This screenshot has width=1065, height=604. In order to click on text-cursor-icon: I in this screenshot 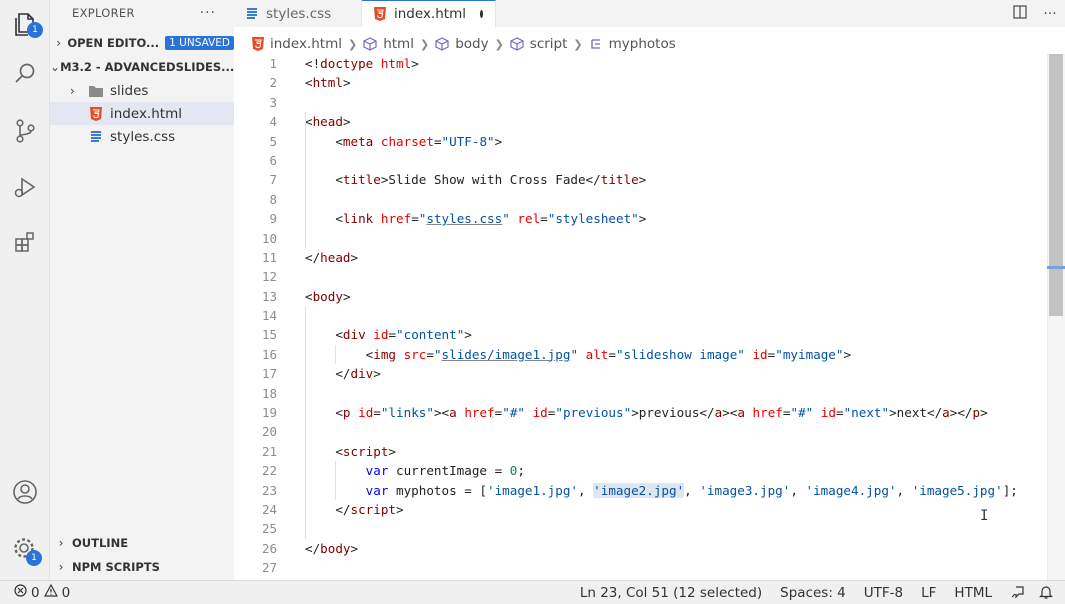, I will do `click(984, 516)`.